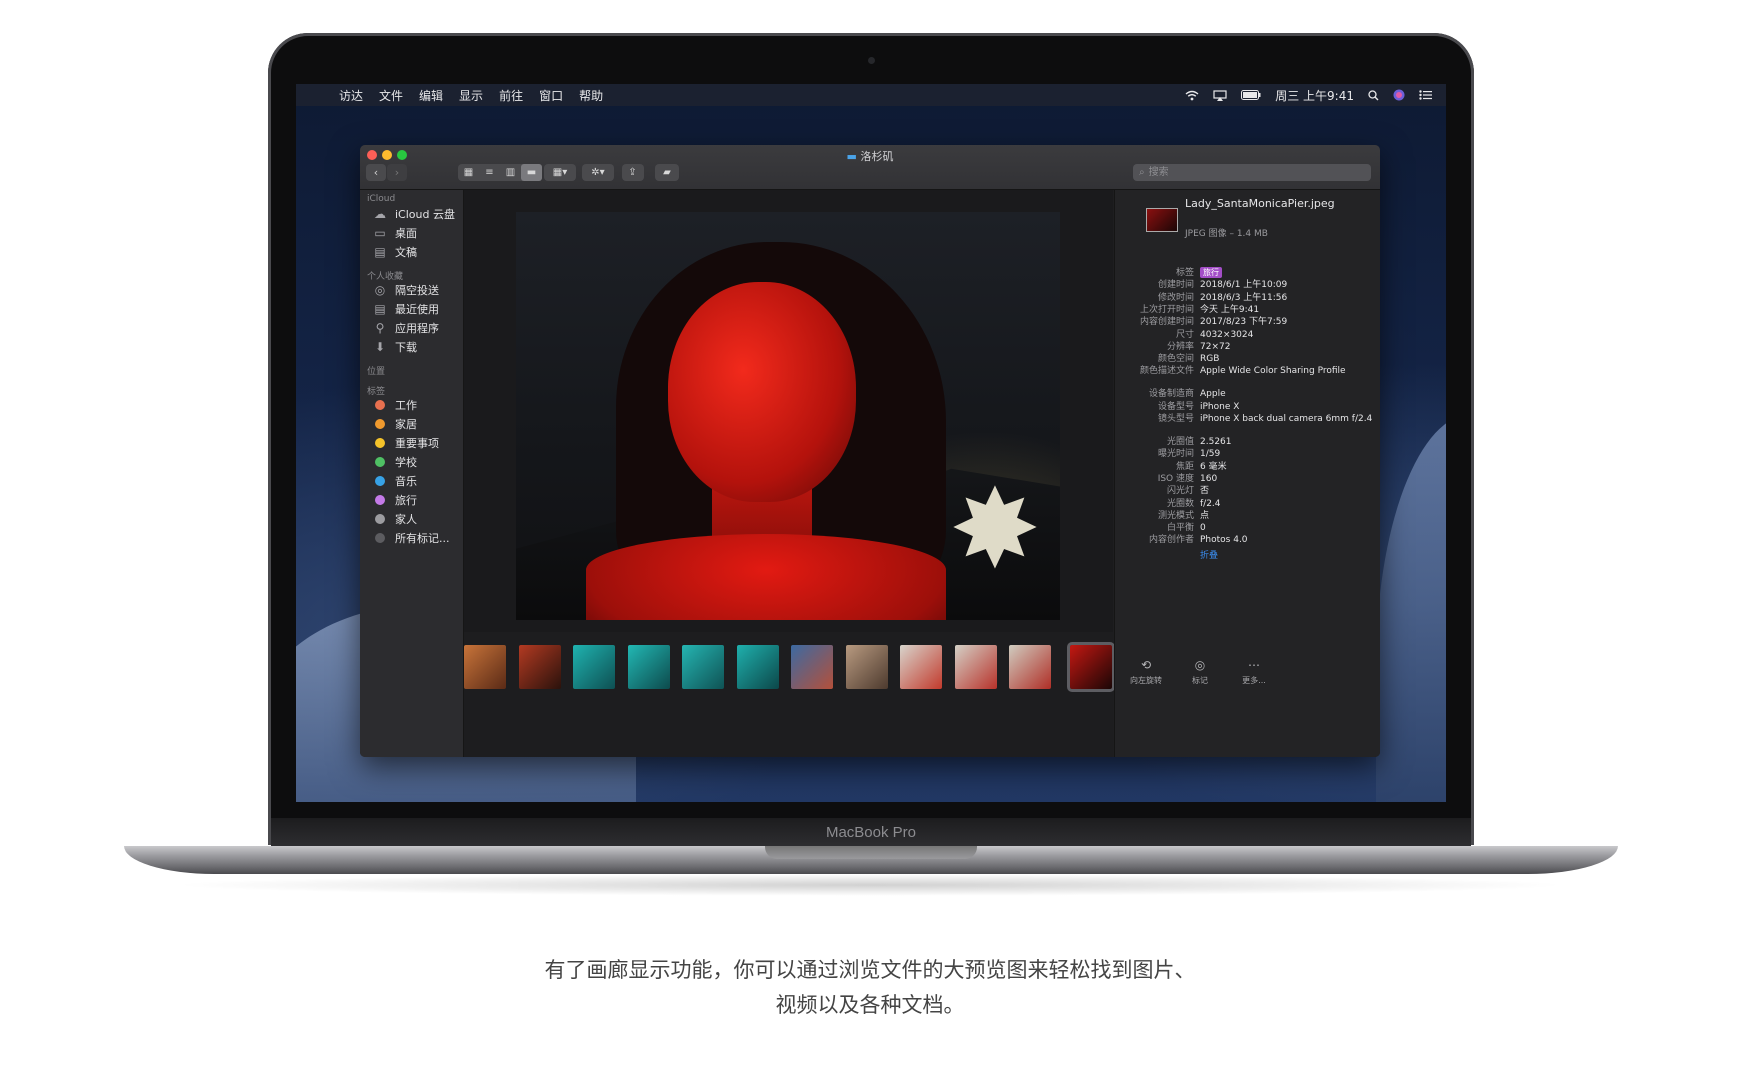 Image resolution: width=1740 pixels, height=1086 pixels. I want to click on sidebar-header-favorites: 个人收藏, so click(385, 277).